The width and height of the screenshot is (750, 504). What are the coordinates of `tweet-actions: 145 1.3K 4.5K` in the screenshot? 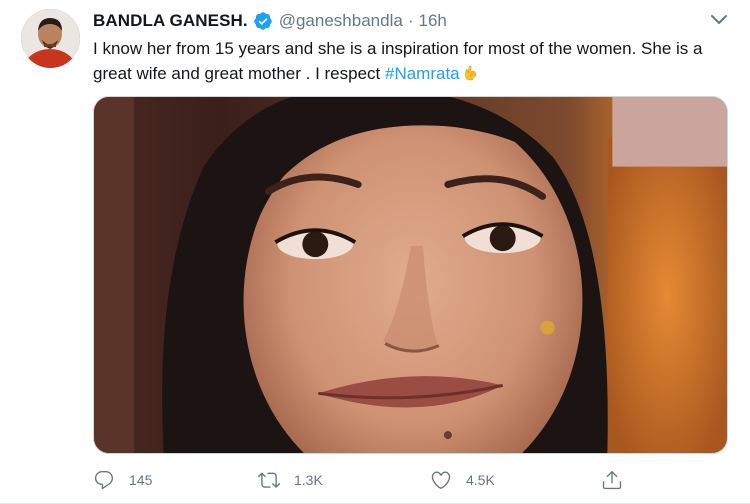 It's located at (373, 480).